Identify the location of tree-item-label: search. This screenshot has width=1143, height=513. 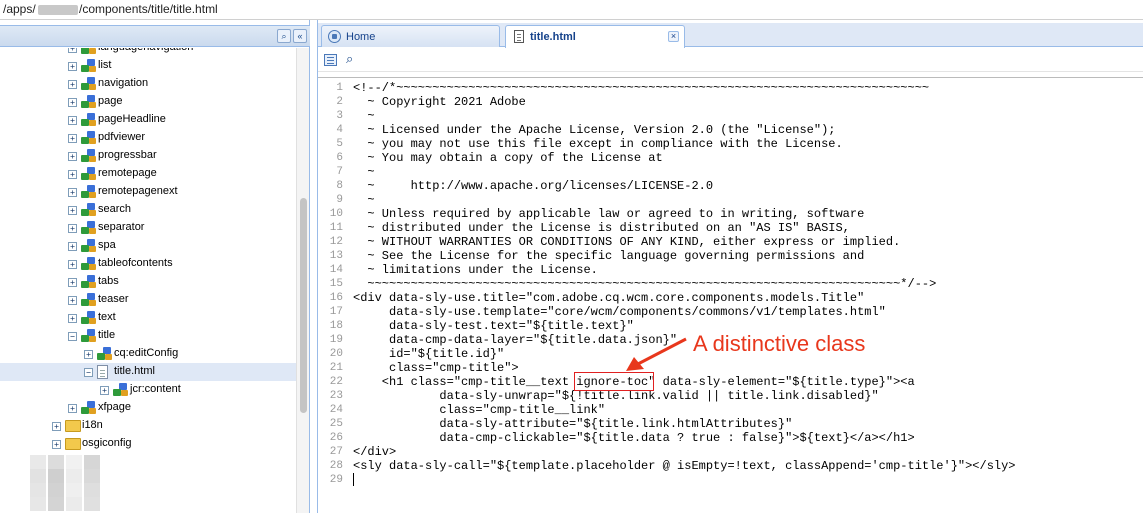
(115, 209).